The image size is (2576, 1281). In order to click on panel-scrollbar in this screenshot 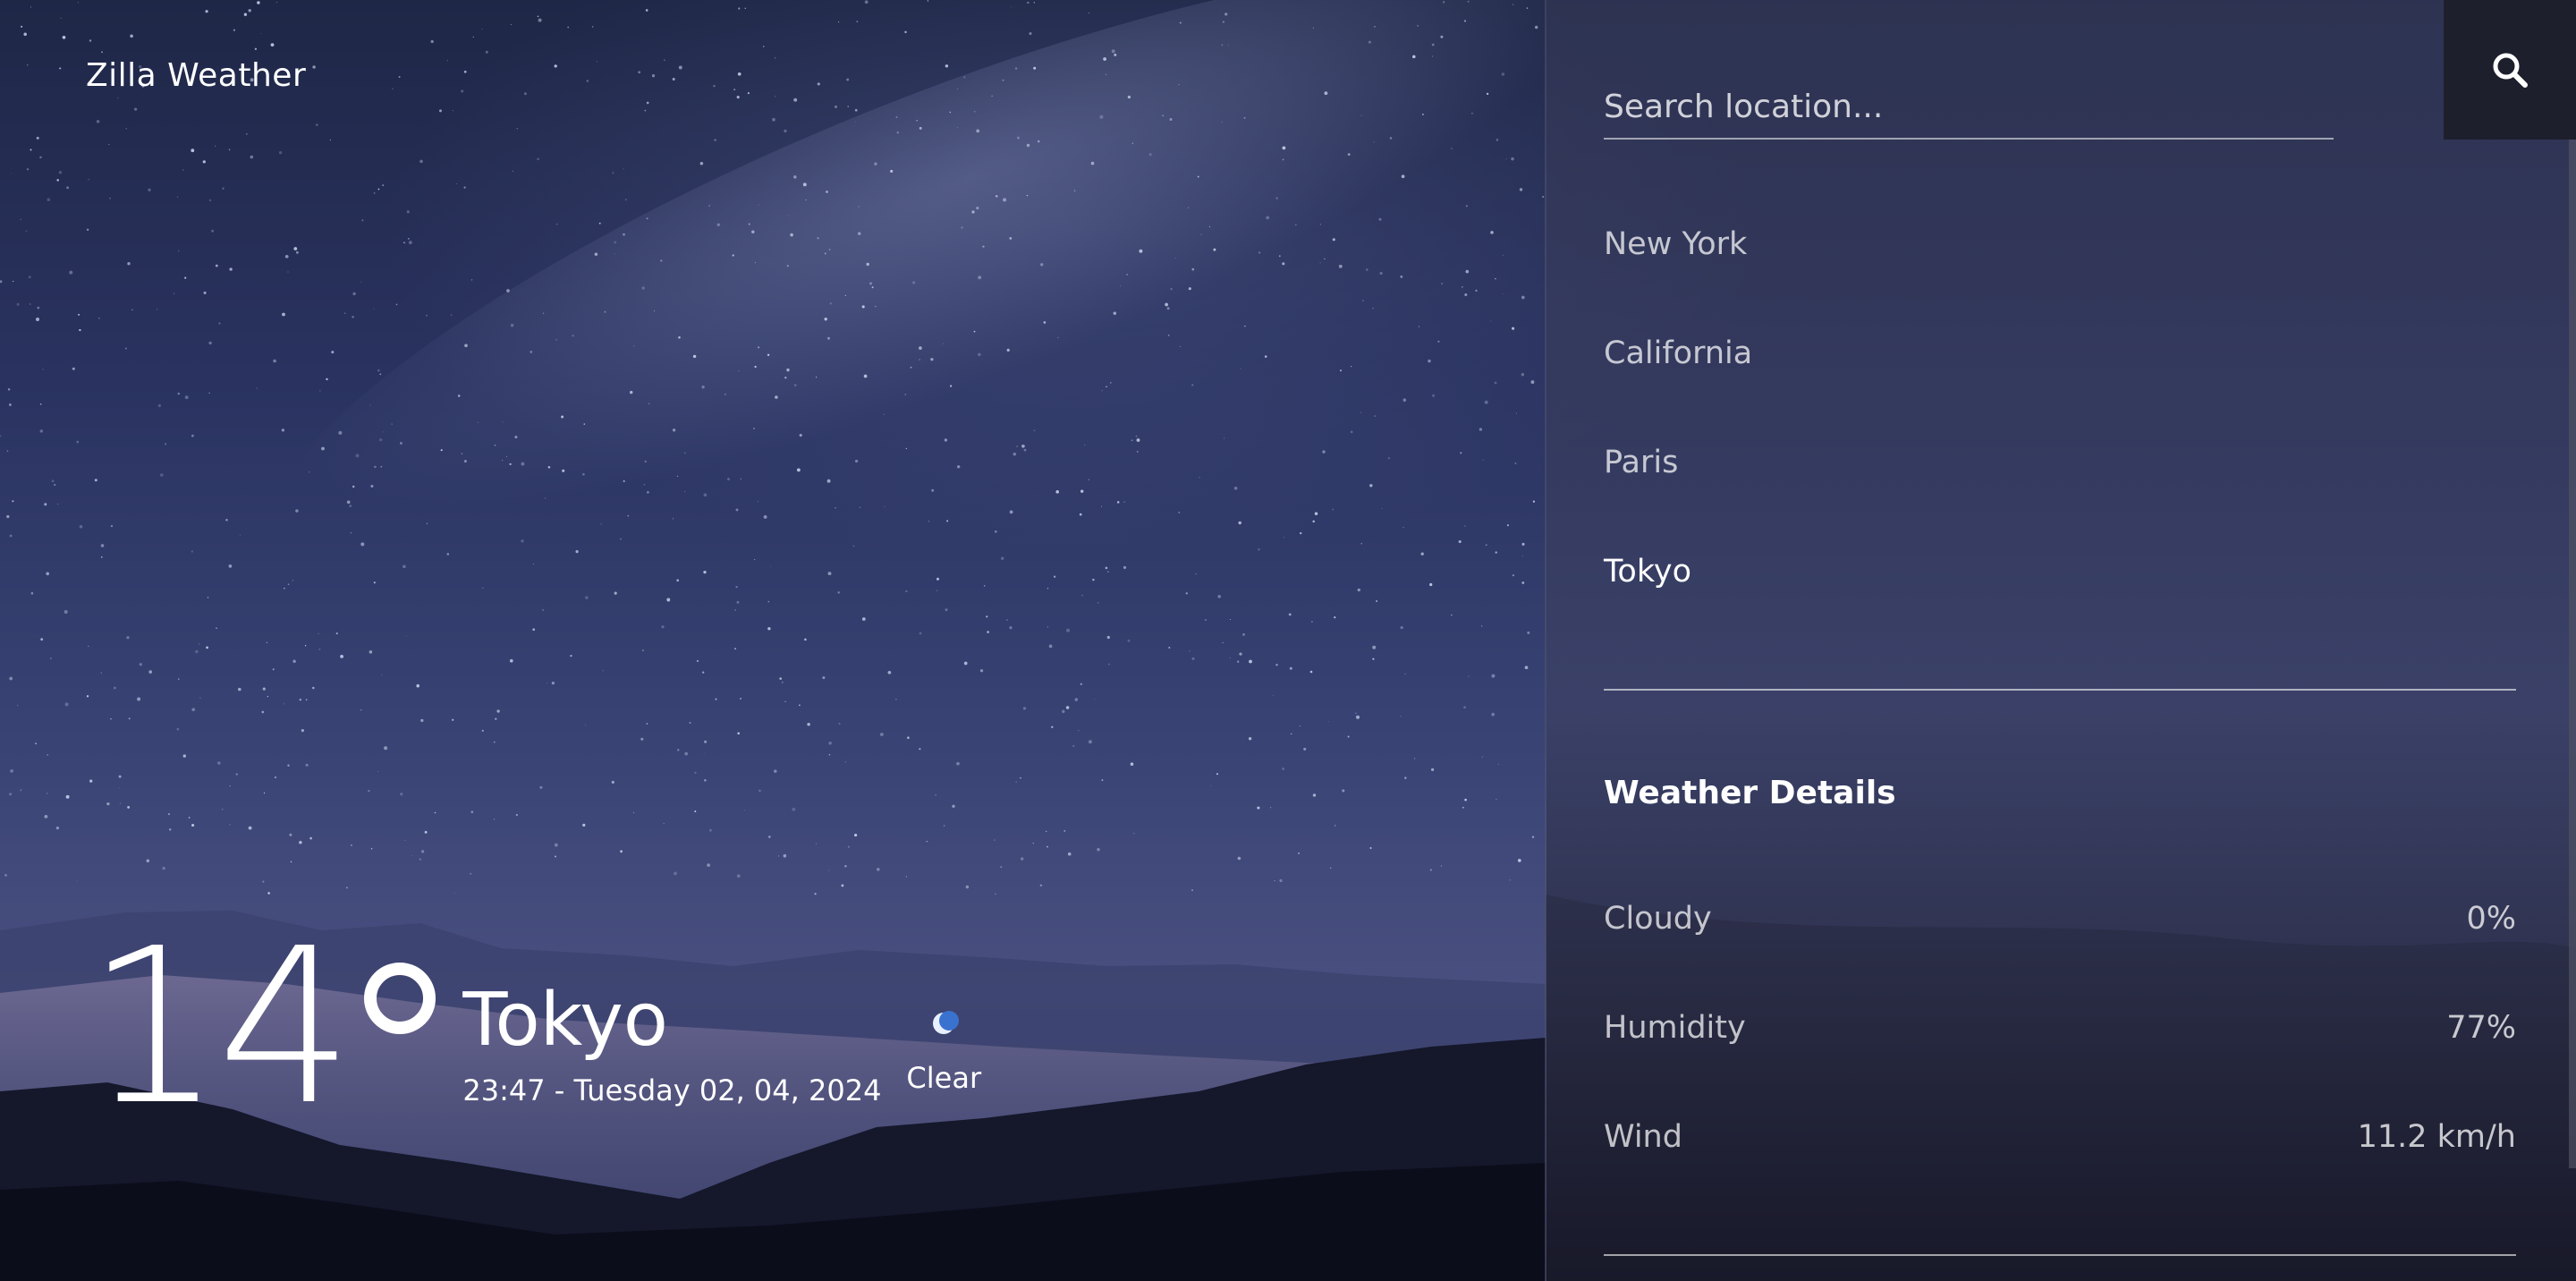, I will do `click(2572, 654)`.